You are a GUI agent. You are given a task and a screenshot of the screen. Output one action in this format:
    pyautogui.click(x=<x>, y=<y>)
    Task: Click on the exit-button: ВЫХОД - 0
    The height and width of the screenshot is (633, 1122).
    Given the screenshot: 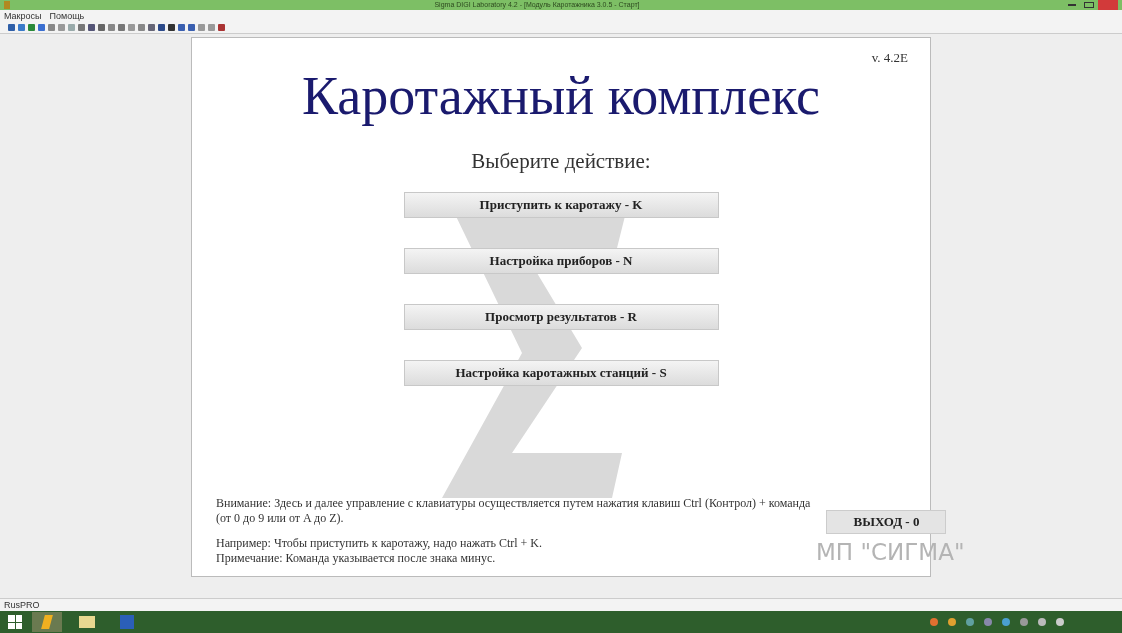 What is the action you would take?
    pyautogui.click(x=886, y=522)
    